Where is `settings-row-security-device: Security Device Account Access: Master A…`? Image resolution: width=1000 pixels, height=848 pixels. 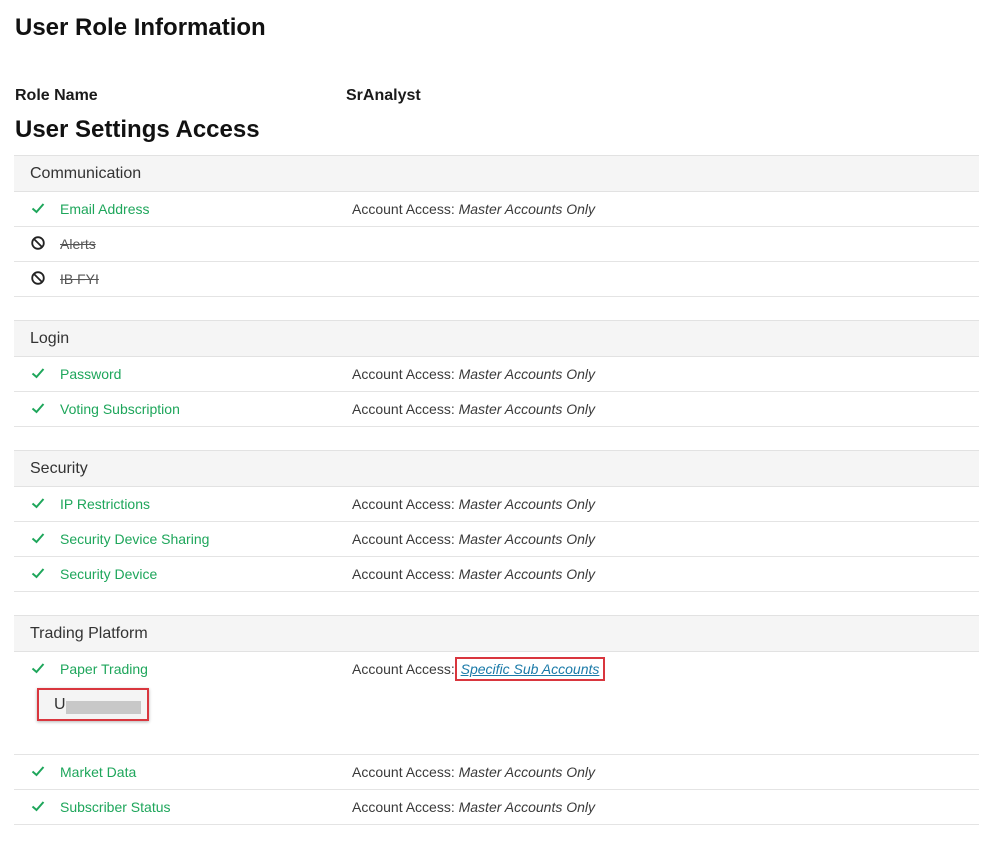 settings-row-security-device: Security Device Account Access: Master A… is located at coordinates (496, 574).